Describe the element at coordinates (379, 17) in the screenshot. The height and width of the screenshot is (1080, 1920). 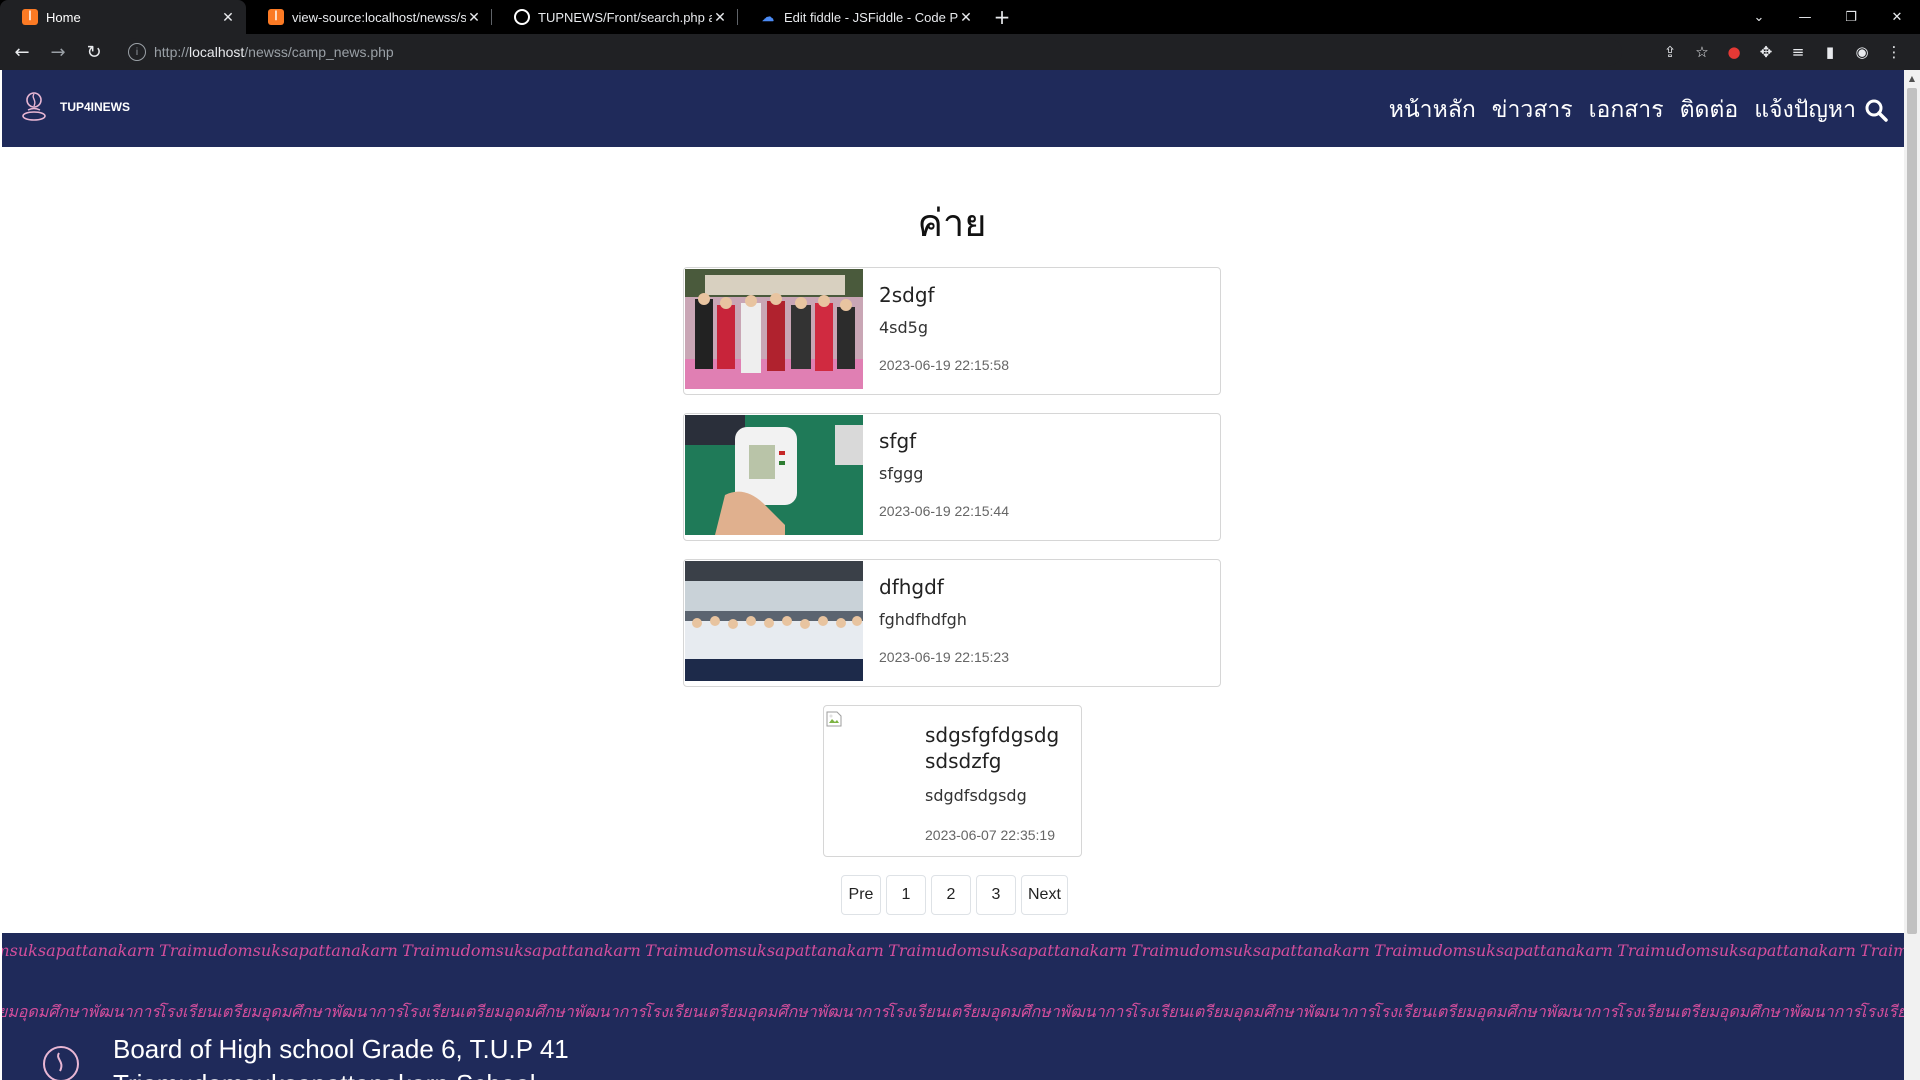
I see `tab-title: view-source:localhost/newss/search.php` at that location.